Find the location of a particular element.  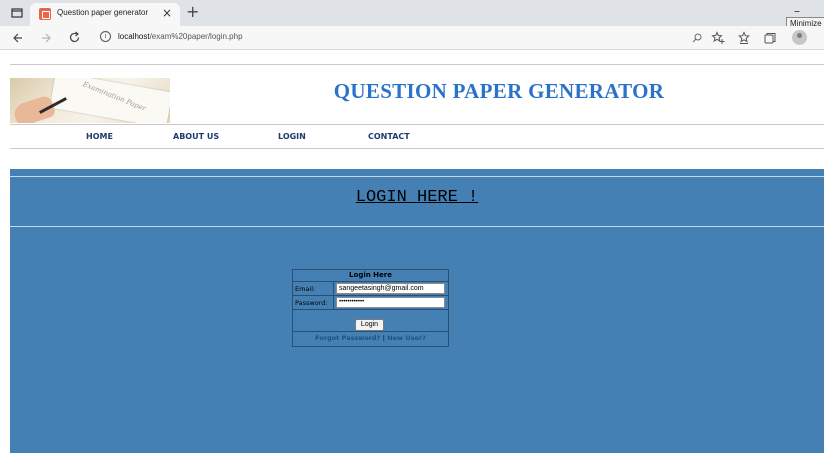

nav-item-about-us: ABOUT US is located at coordinates (196, 136).